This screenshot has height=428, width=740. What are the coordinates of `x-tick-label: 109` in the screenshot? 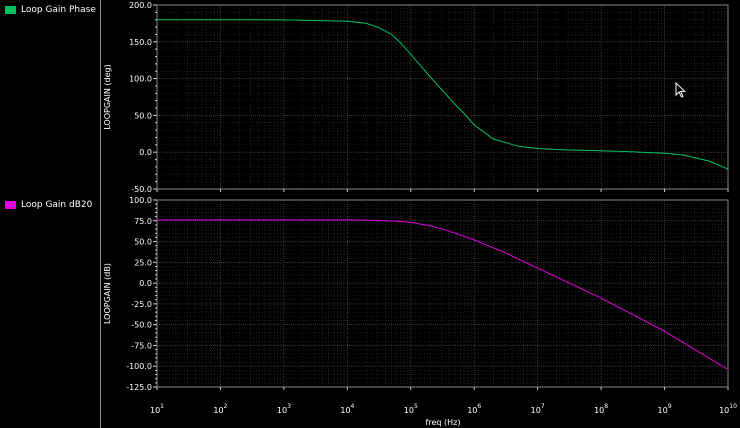 It's located at (665, 409).